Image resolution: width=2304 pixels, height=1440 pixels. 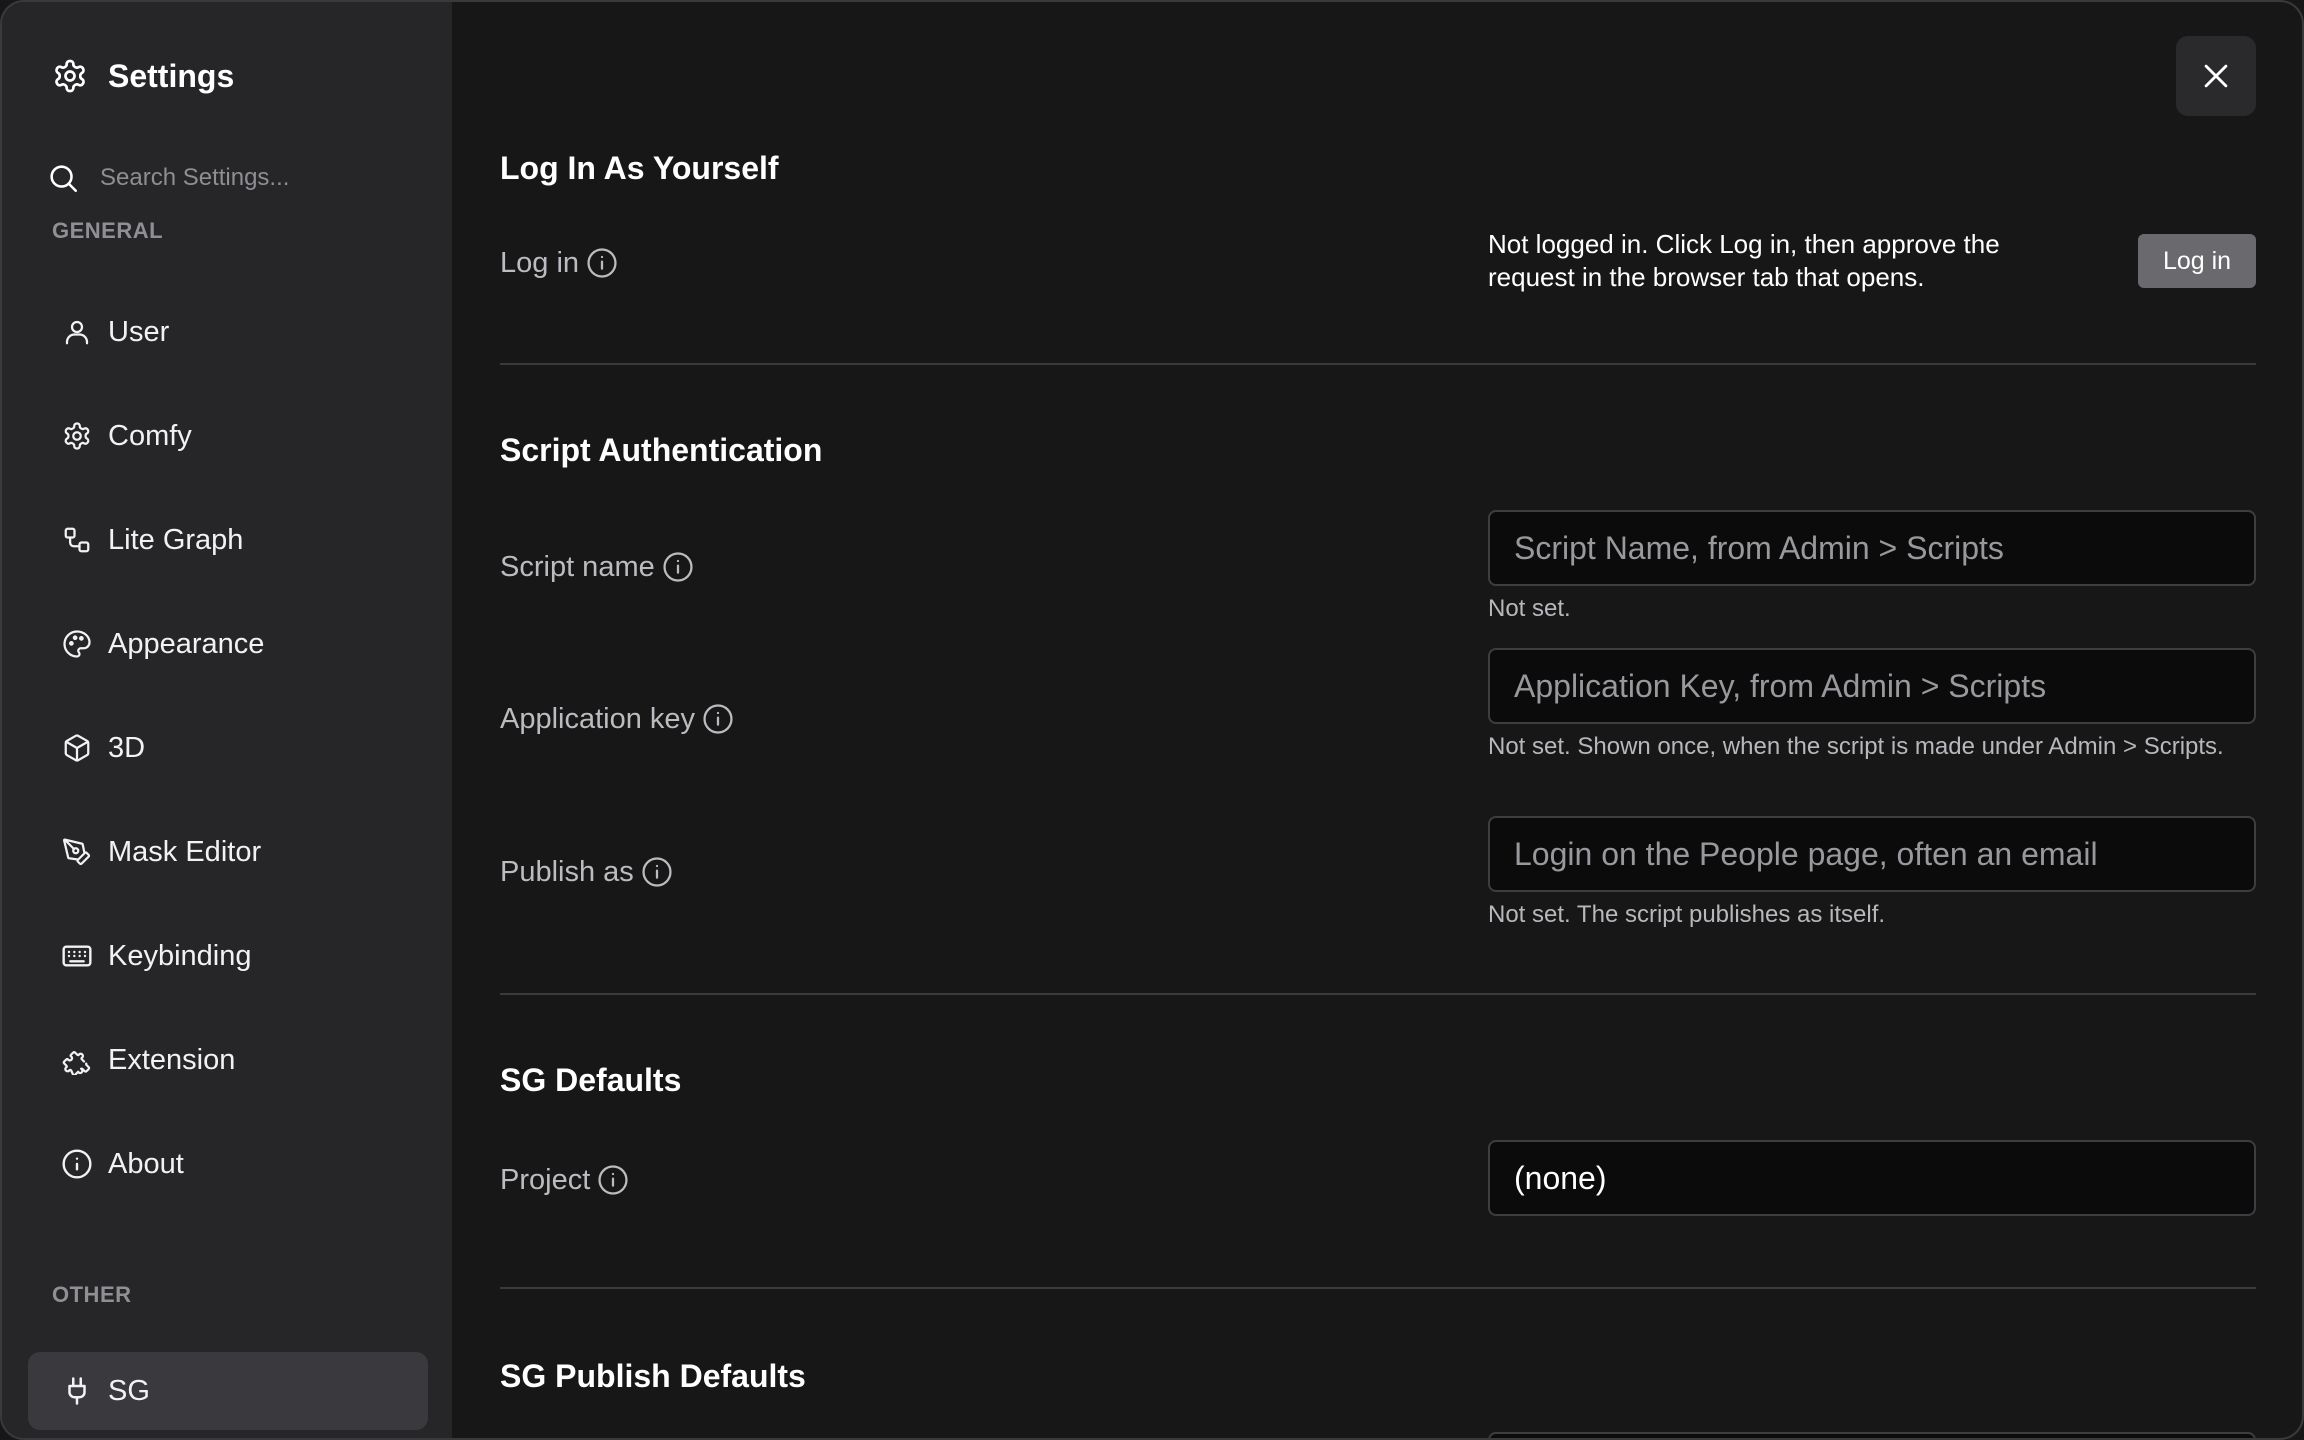 I want to click on script-name-row-label: Script name, so click(x=597, y=567).